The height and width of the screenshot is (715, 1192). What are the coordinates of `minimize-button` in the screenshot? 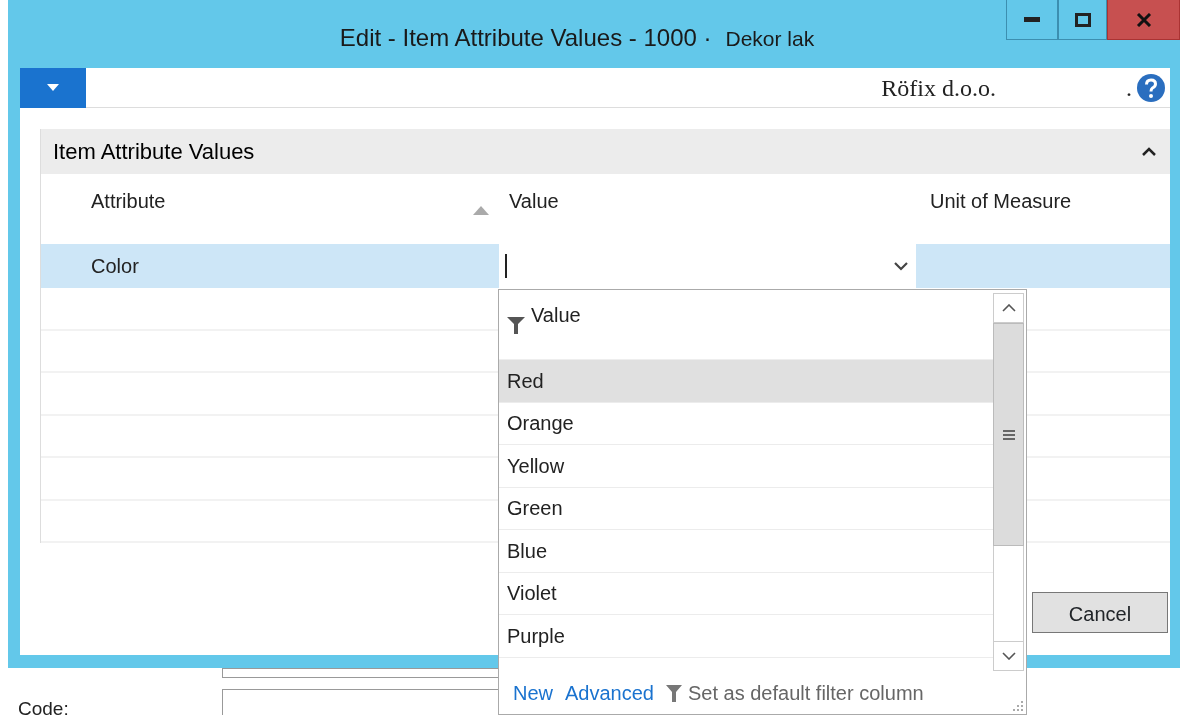 It's located at (1032, 20).